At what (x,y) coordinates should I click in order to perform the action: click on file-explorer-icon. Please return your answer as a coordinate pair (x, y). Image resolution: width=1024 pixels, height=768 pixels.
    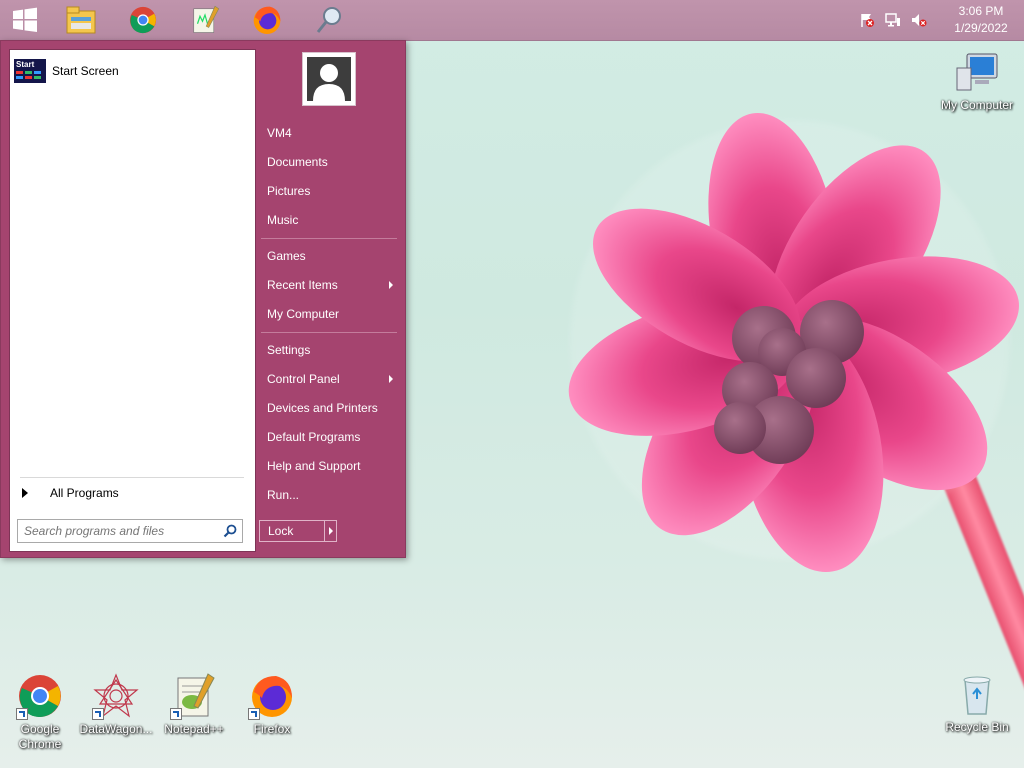
    Looking at the image, I should click on (81, 20).